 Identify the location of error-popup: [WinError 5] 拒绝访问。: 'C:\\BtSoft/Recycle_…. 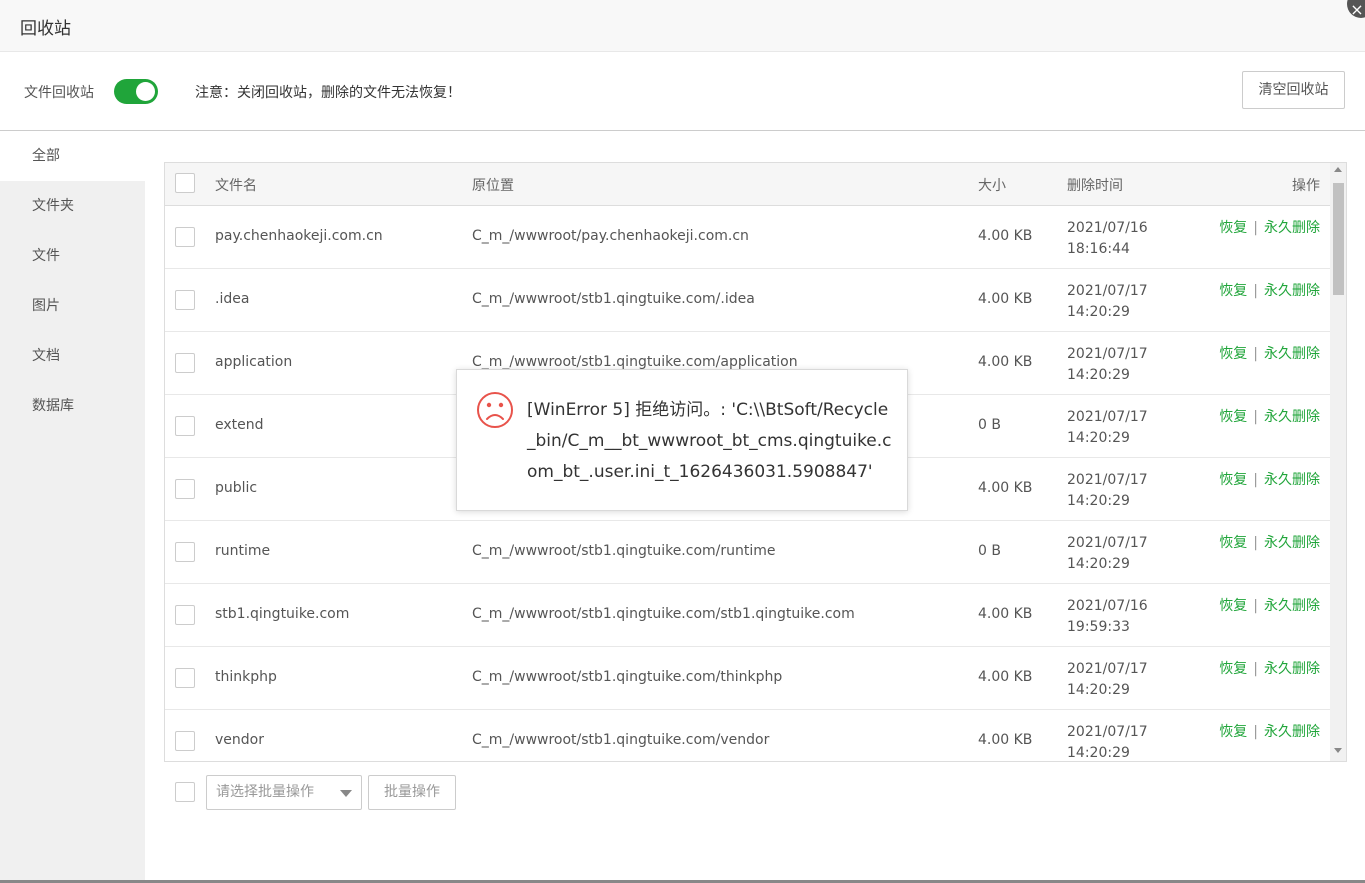
(682, 440).